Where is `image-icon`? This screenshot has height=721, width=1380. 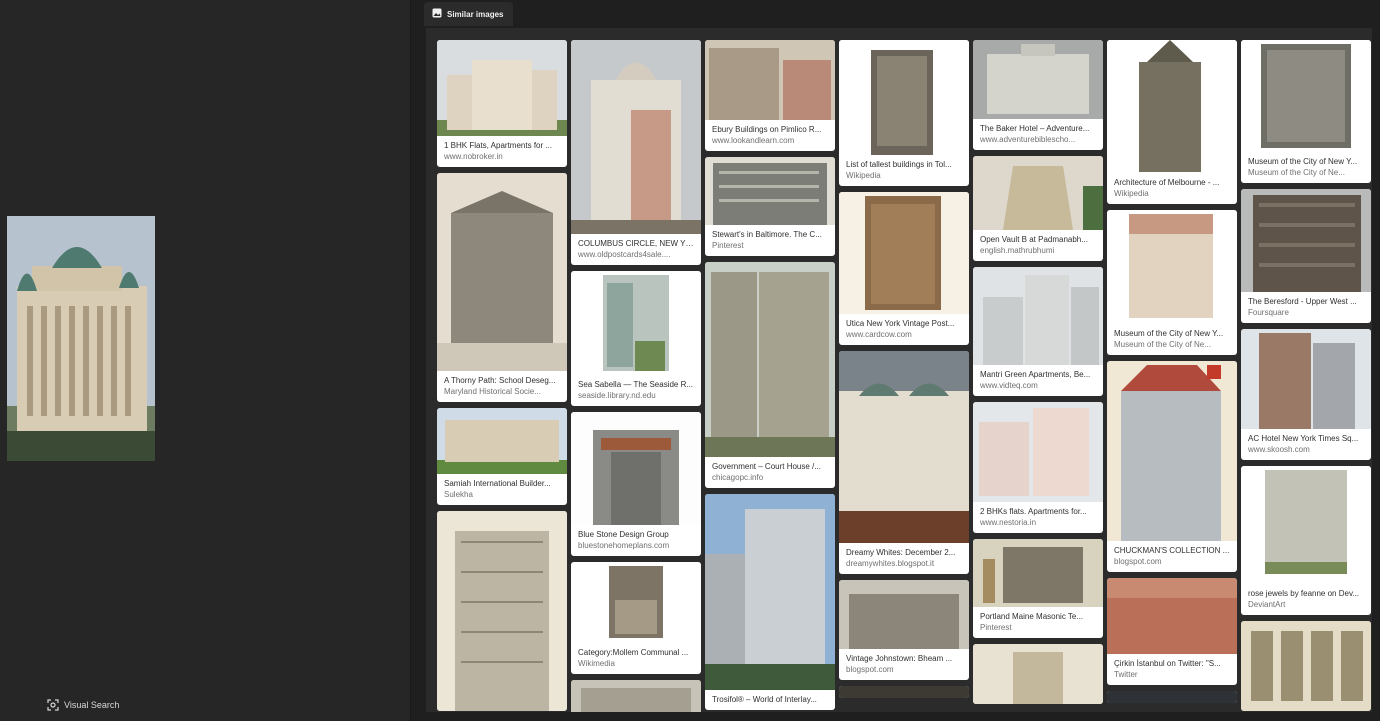 image-icon is located at coordinates (437, 14).